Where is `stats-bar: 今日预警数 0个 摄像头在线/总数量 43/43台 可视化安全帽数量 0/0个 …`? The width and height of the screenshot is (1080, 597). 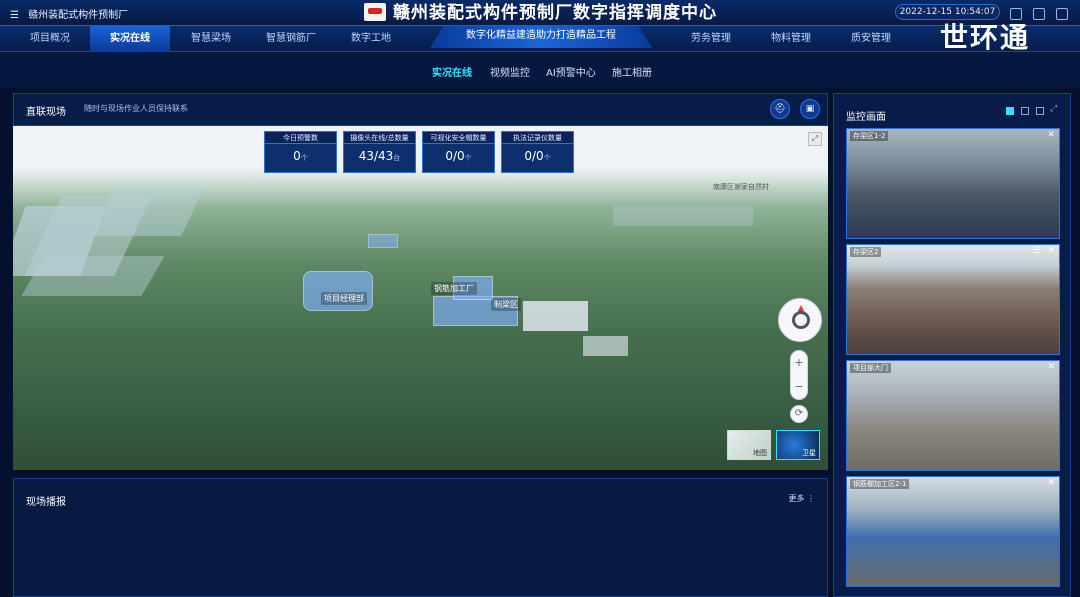
stats-bar: 今日预警数 0个 摄像头在线/总数量 43/43台 可视化安全帽数量 0/0个 … is located at coordinates (420, 152).